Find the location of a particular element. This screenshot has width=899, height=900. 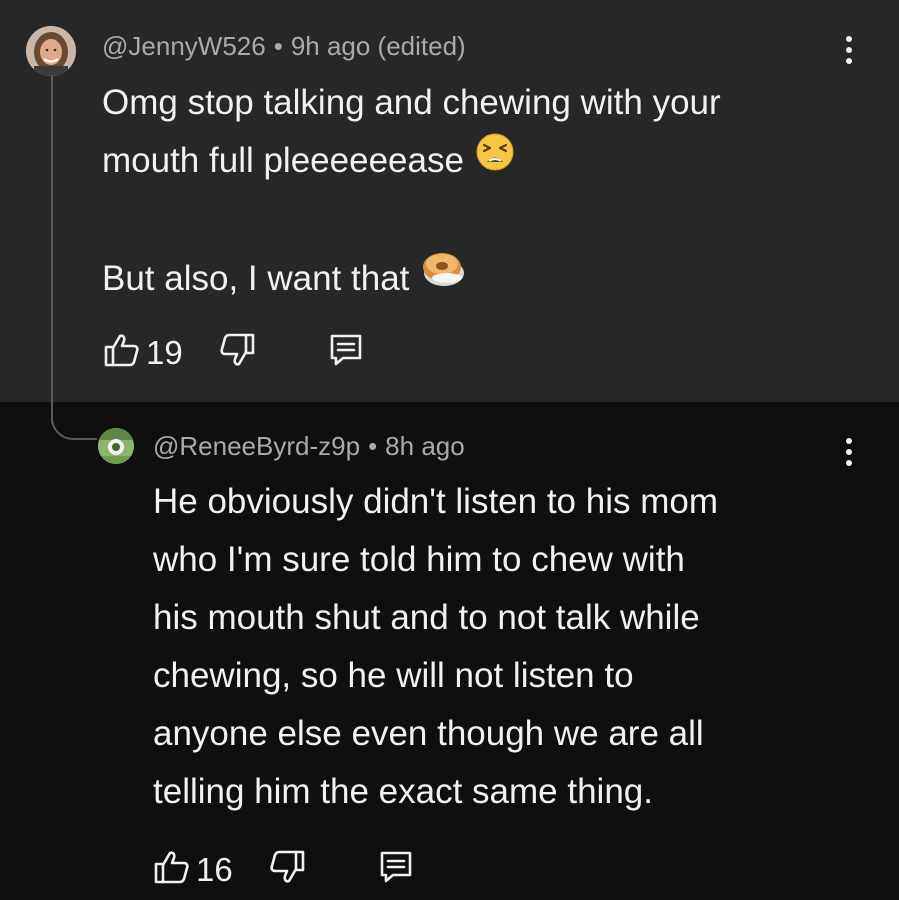

like-count: 16 is located at coordinates (214, 869).